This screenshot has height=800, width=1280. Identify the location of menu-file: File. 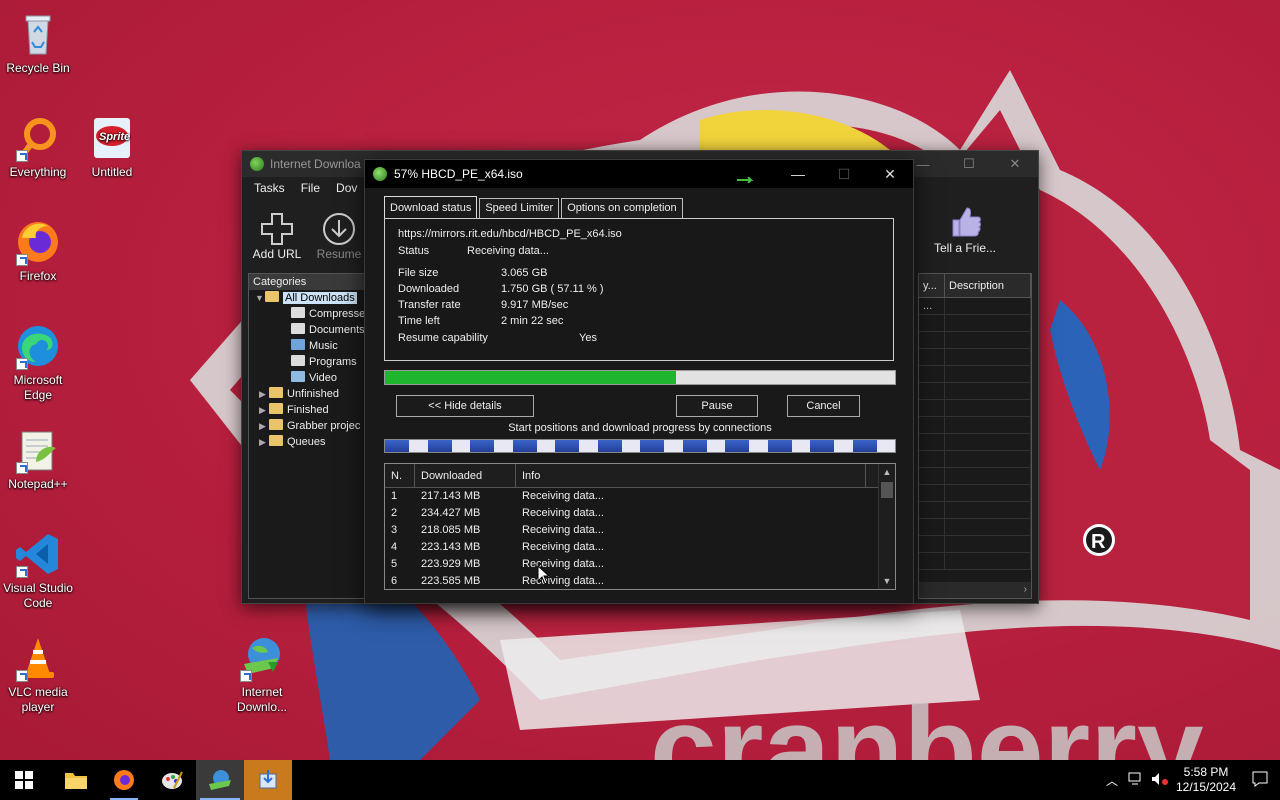
(310, 188).